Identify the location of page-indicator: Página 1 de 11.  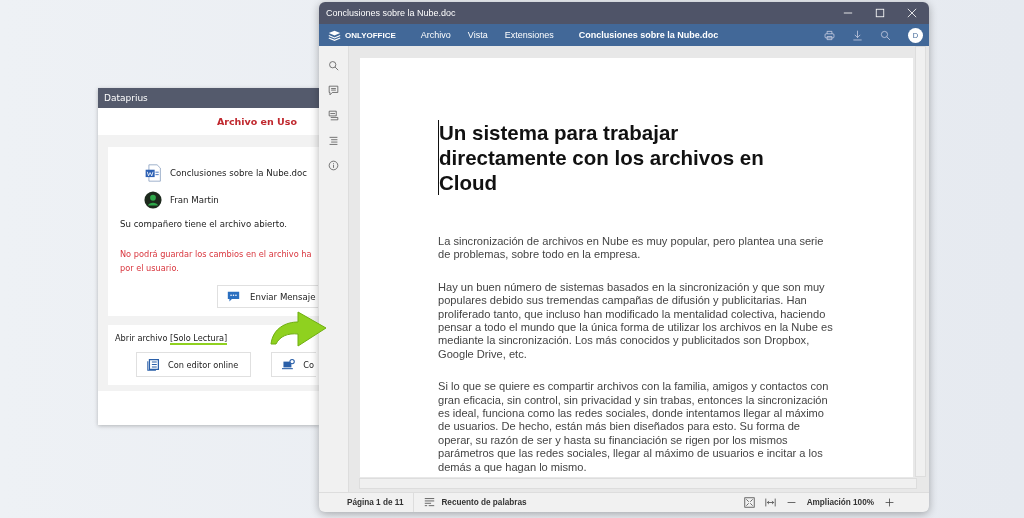
(375, 502).